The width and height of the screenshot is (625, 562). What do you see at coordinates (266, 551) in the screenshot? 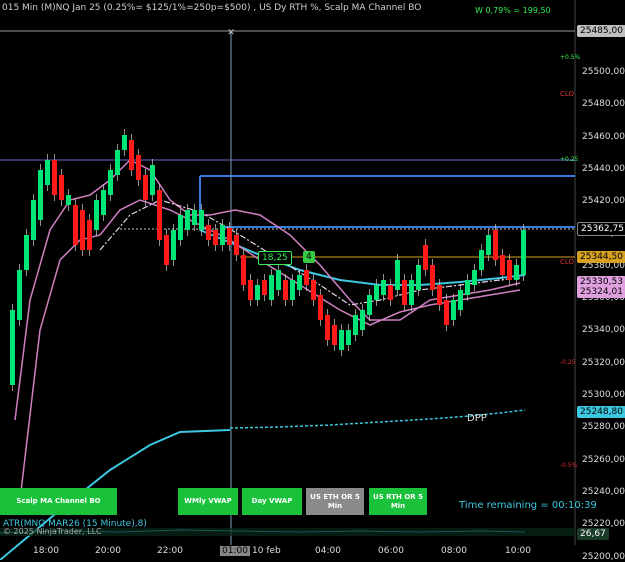
I see `time-tick: 10 feb` at bounding box center [266, 551].